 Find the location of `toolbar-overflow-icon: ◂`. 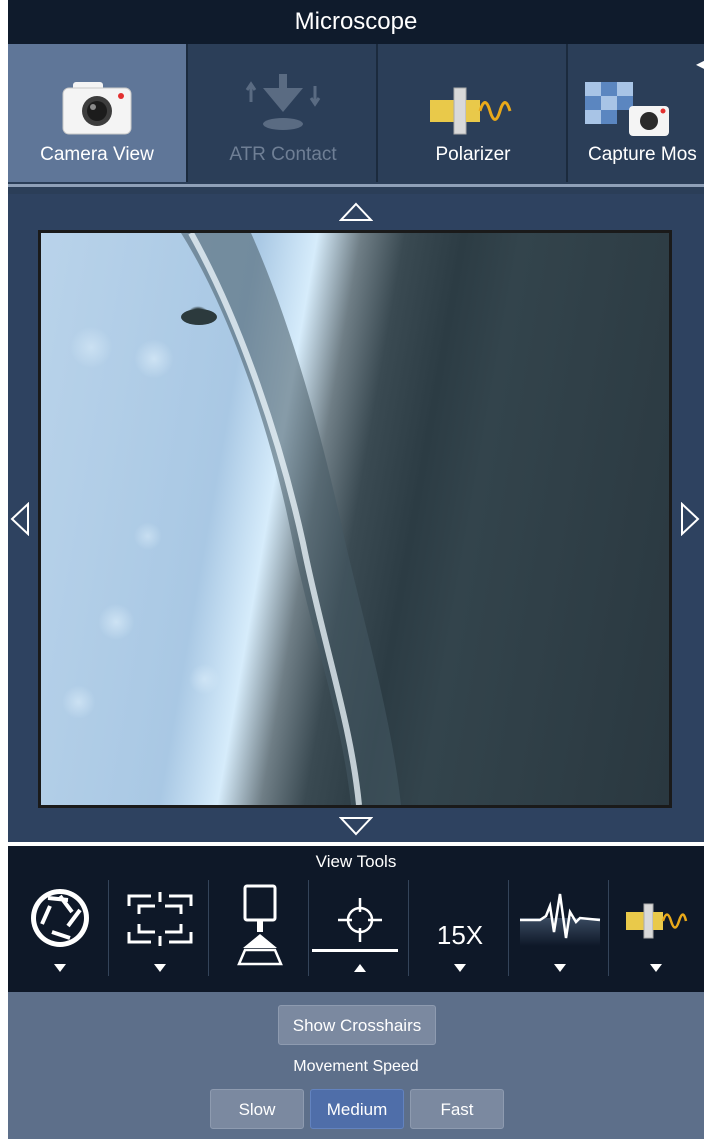

toolbar-overflow-icon: ◂ is located at coordinates (700, 64).